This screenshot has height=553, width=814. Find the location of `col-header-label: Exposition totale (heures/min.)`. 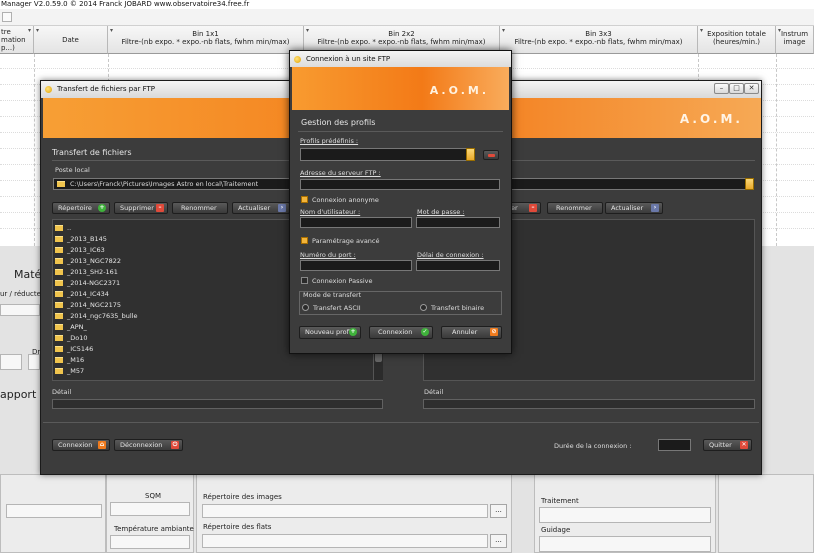

col-header-label: Exposition totale (heures/min.) is located at coordinates (736, 38).